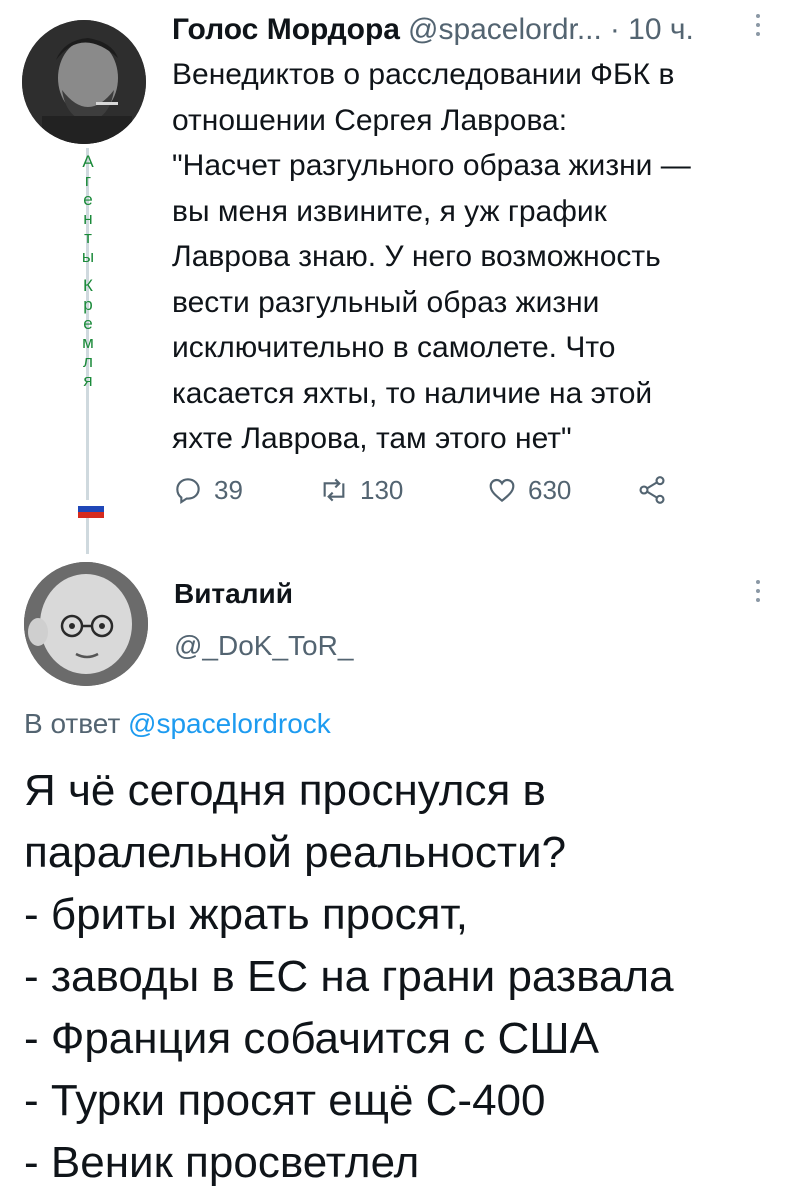 The image size is (800, 1204). Describe the element at coordinates (188, 491) in the screenshot. I see `reply-icon` at that location.